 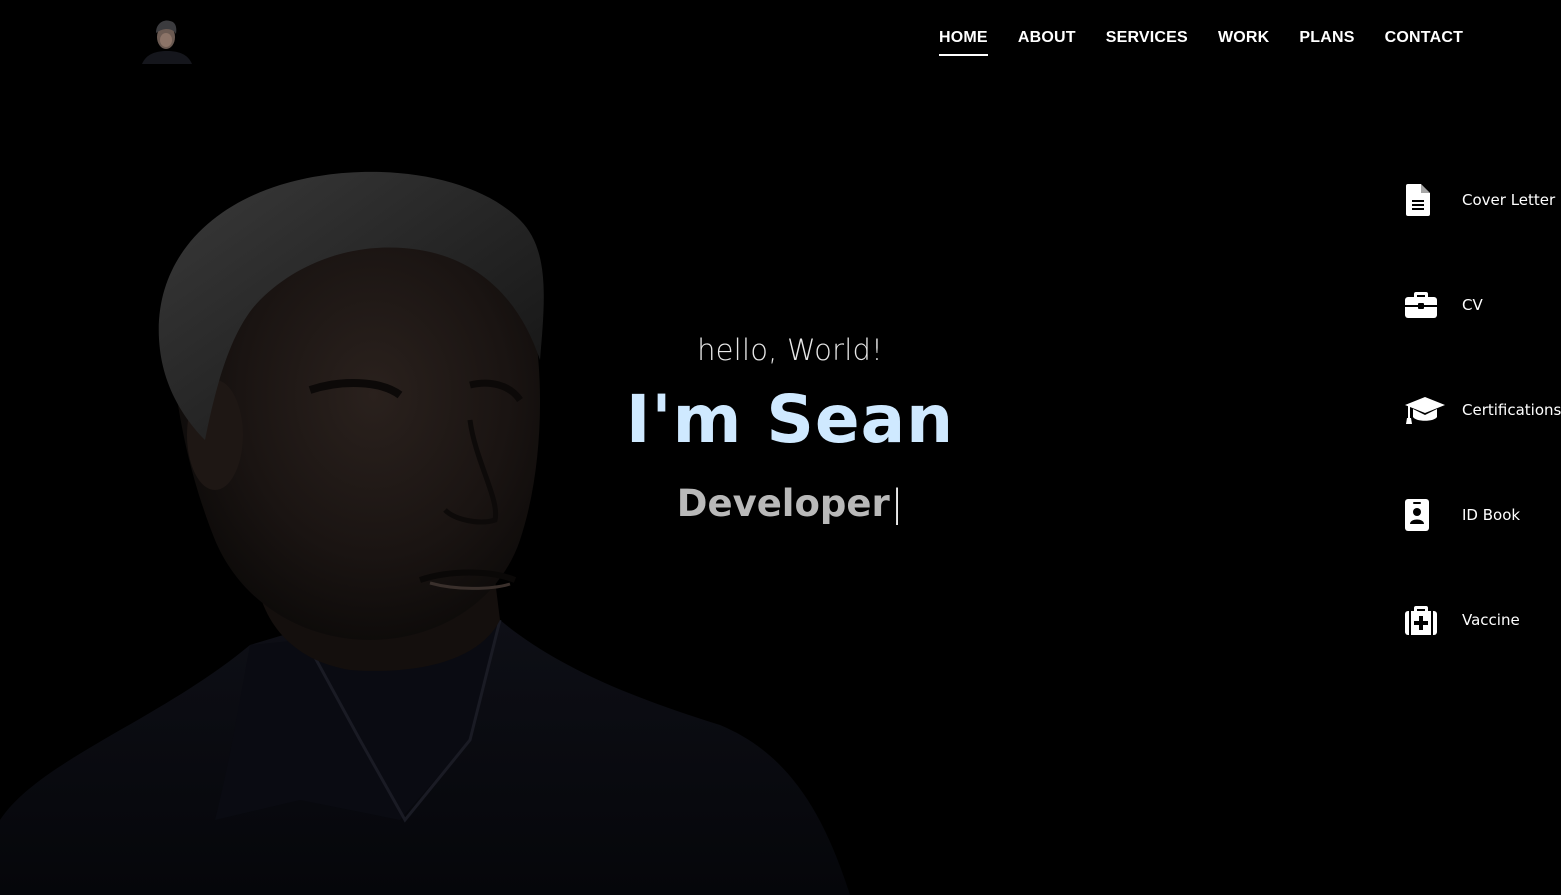 What do you see at coordinates (1427, 410) in the screenshot?
I see `graduation-cap-icon` at bounding box center [1427, 410].